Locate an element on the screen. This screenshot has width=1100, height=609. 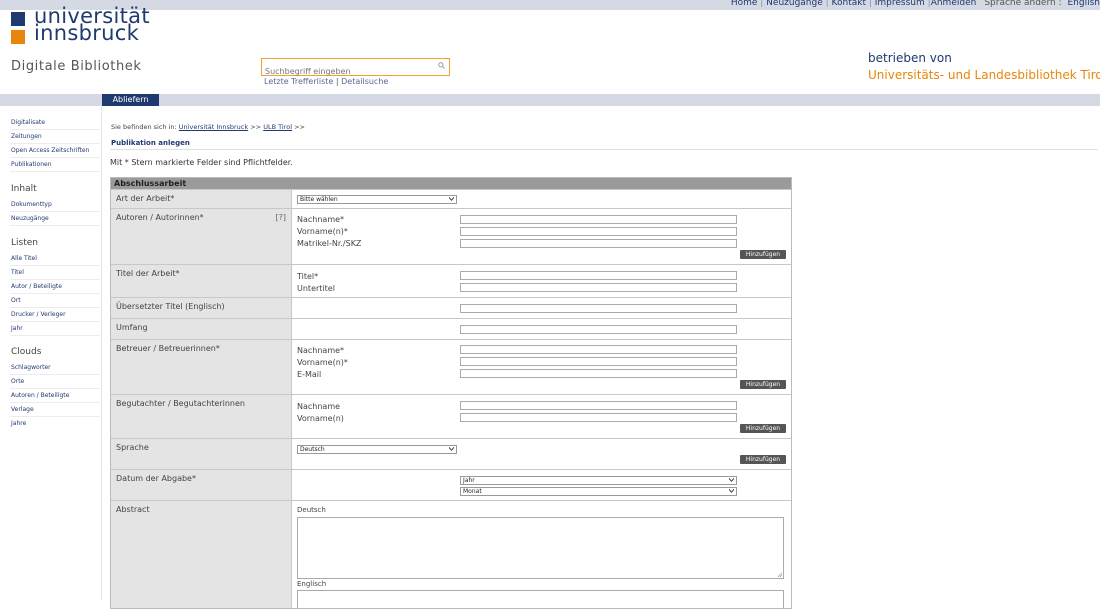
field-sublabel: Deutsch is located at coordinates (311, 510).